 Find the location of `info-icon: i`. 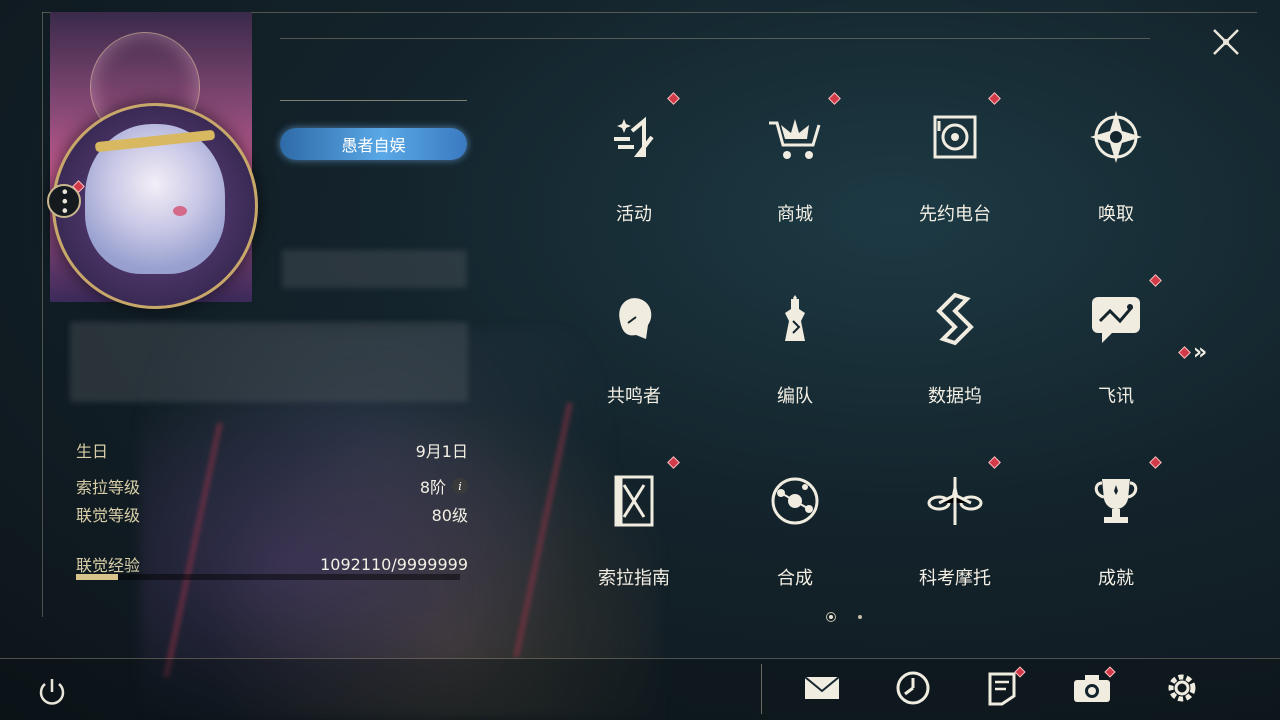

info-icon: i is located at coordinates (460, 486).